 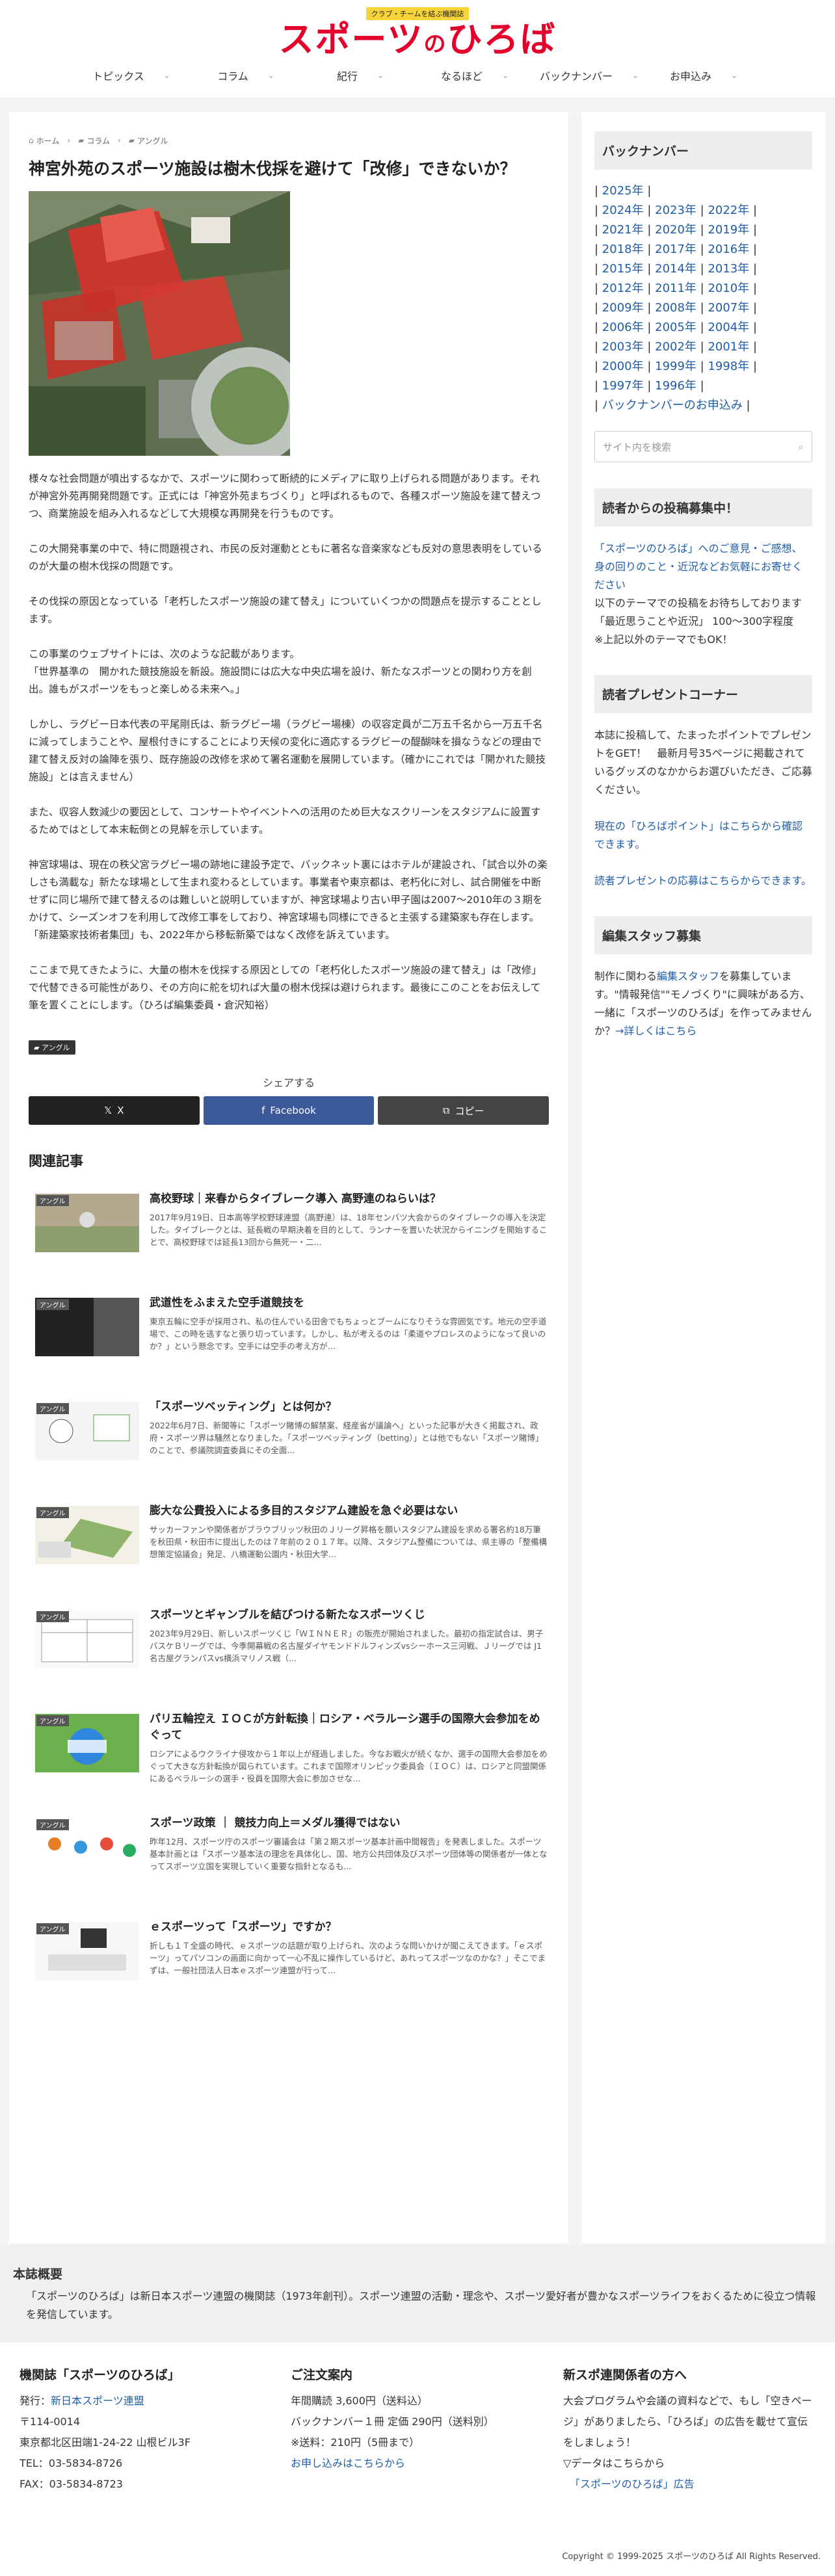 I want to click on year-link: 2003年, so click(x=623, y=347).